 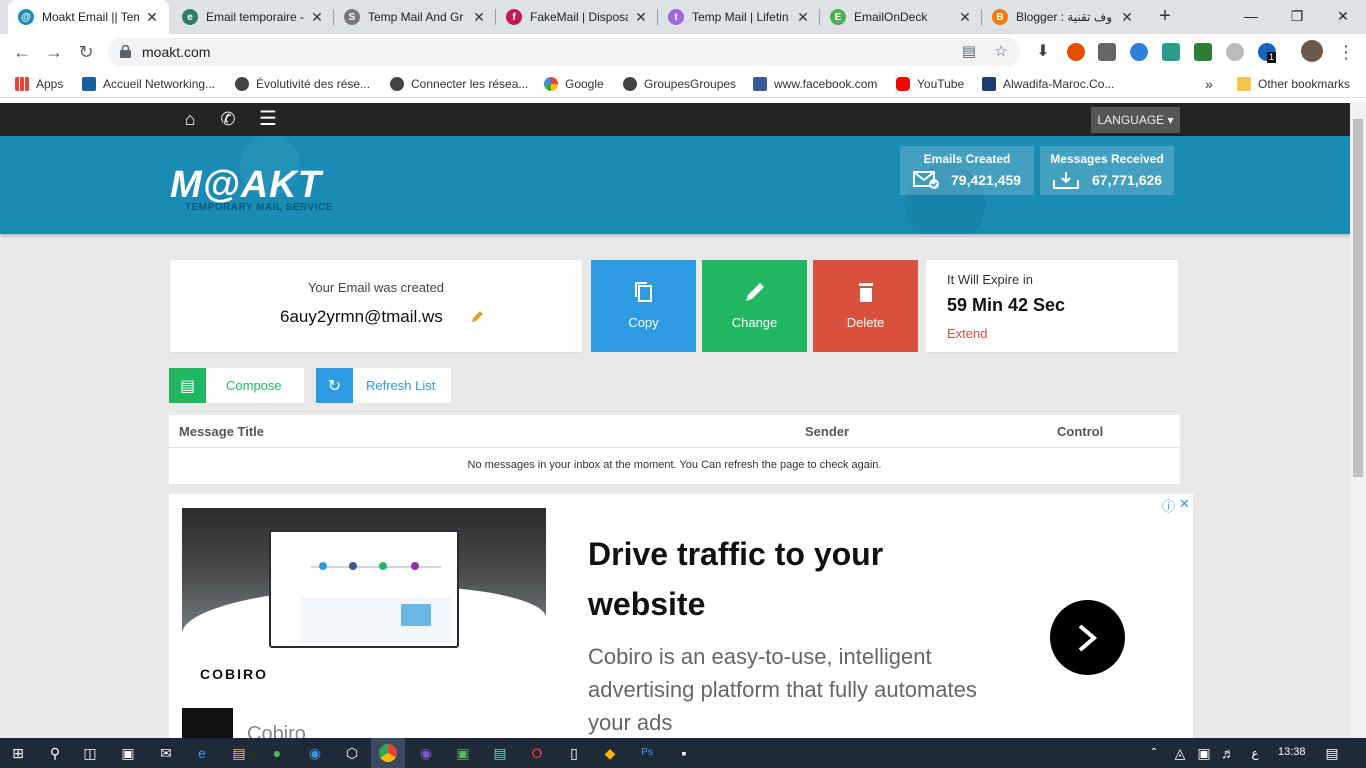 What do you see at coordinates (166, 753) in the screenshot?
I see `mail-icon: ✉` at bounding box center [166, 753].